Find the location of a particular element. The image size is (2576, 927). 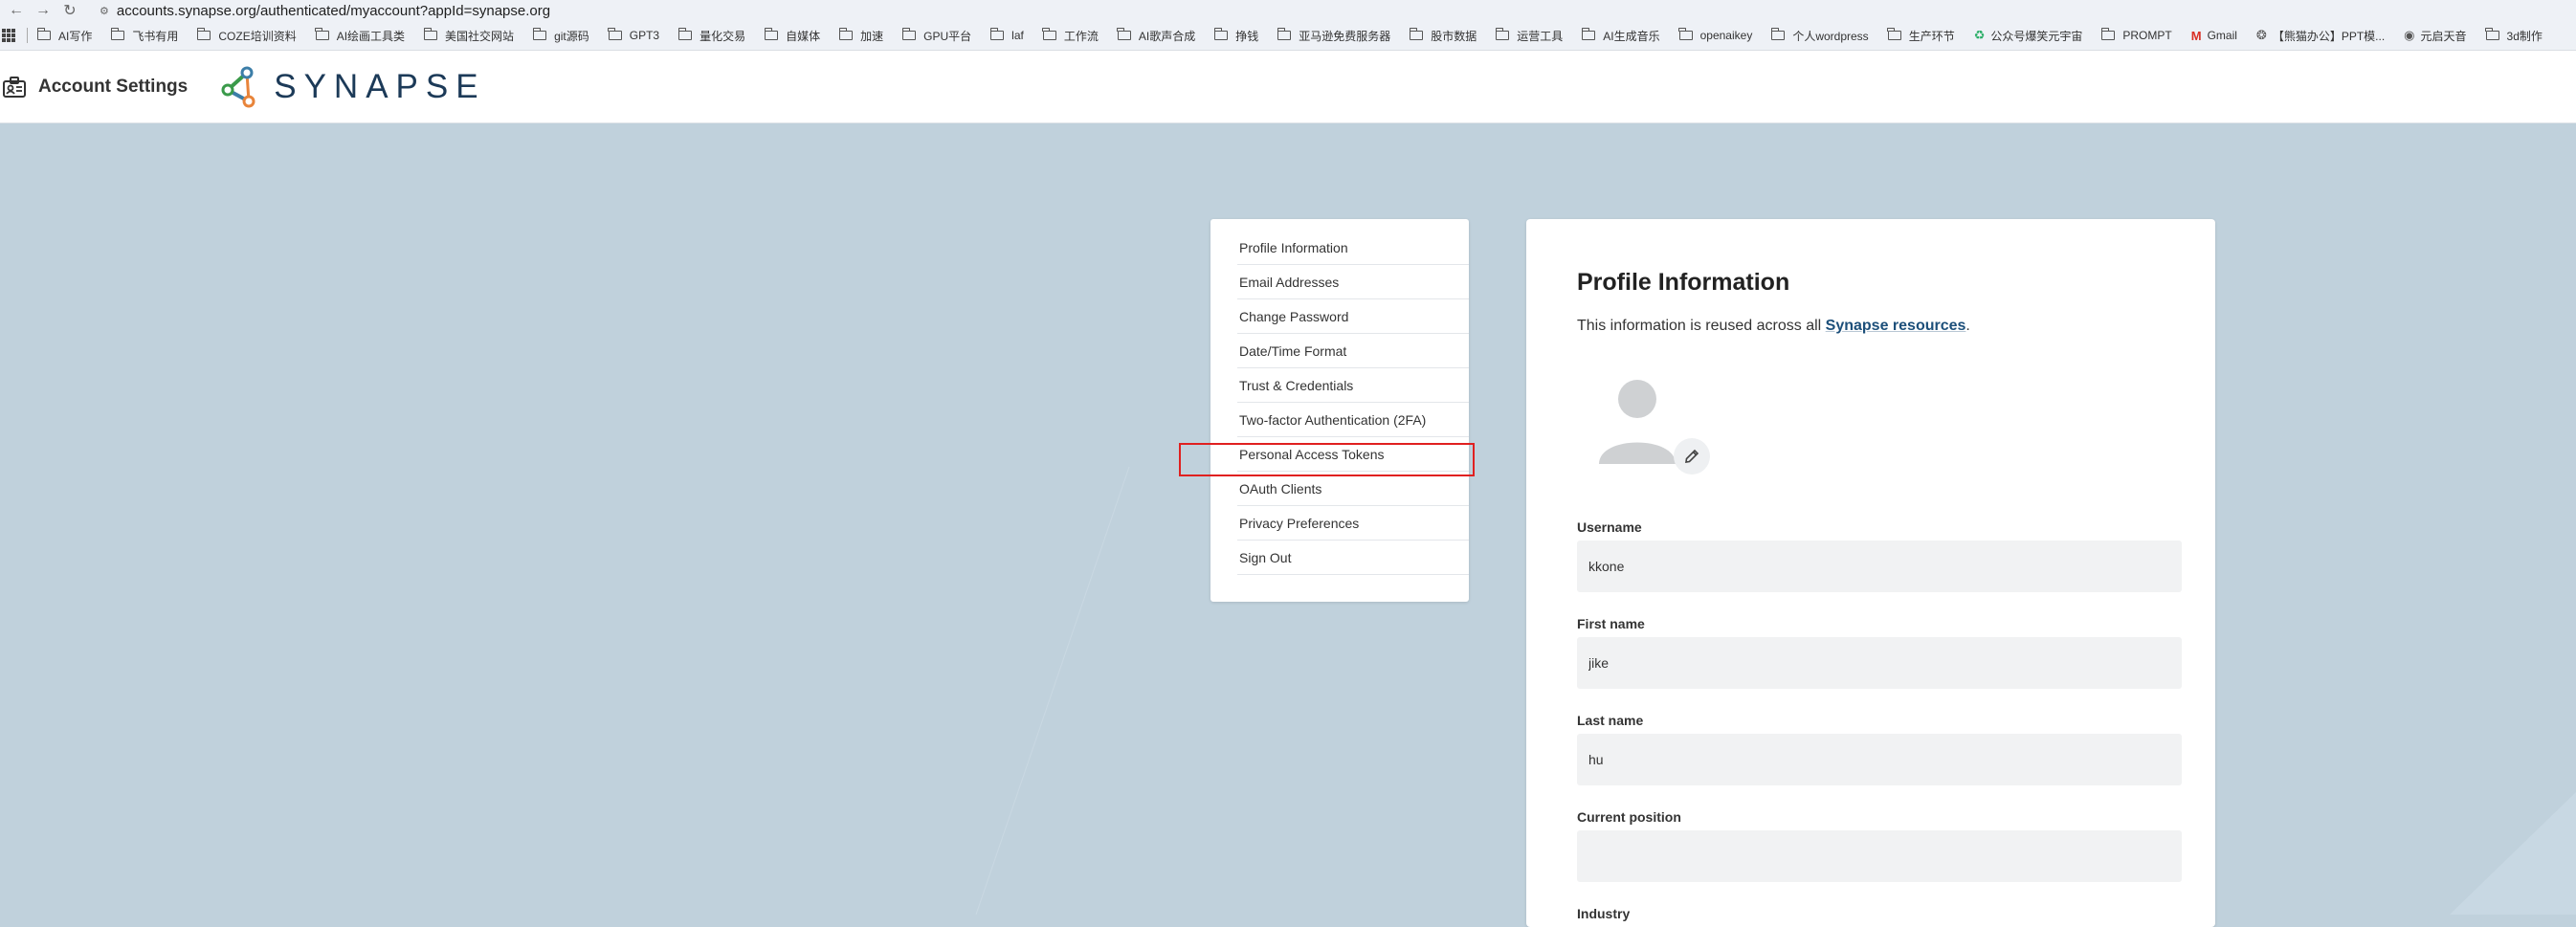

bookmark-item: 量化交易 is located at coordinates (711, 36).